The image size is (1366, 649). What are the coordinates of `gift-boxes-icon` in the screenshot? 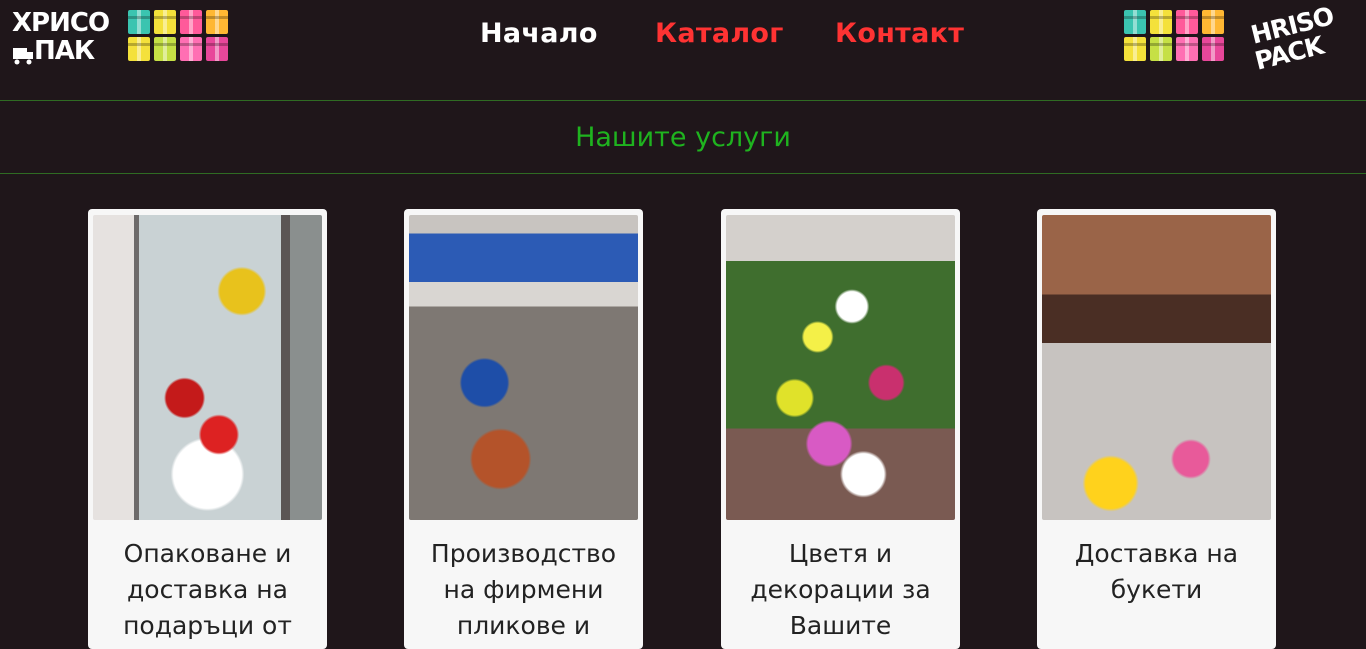 It's located at (1175, 35).